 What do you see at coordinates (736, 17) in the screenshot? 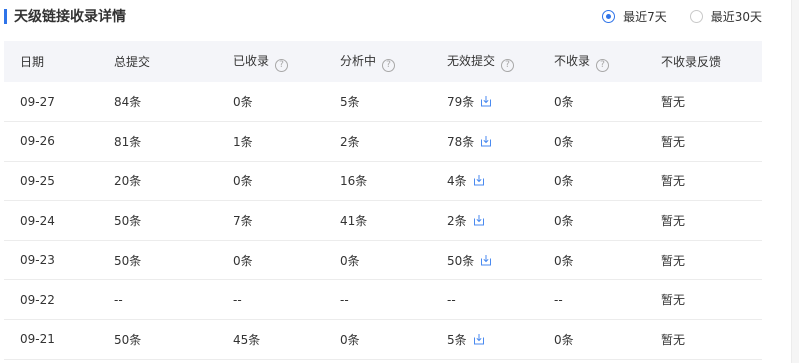
I see `range-option-label: 最近30天` at bounding box center [736, 17].